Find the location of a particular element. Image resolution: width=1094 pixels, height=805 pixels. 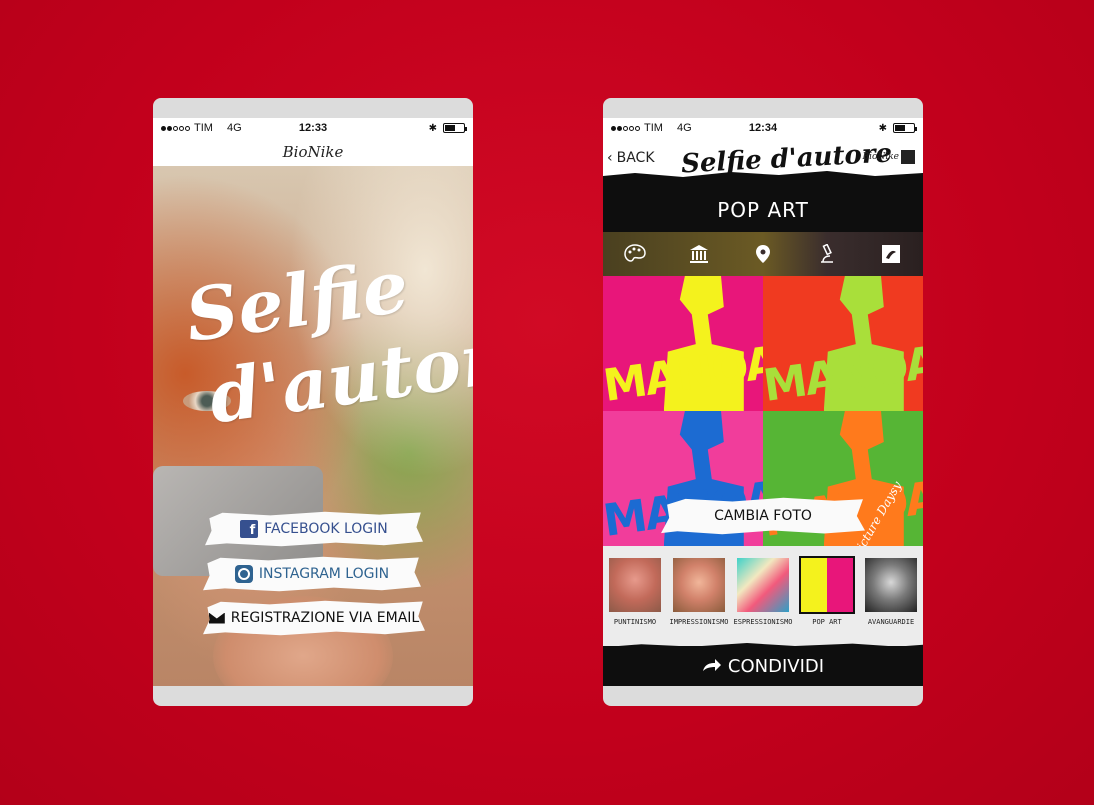

category-icon-bar is located at coordinates (763, 254).